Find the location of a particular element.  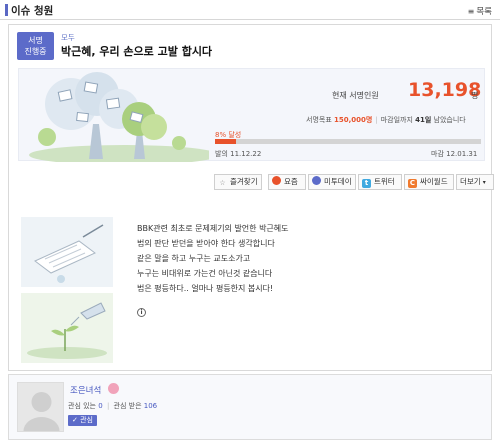

petition-title: 박근혜, 우리 손으로 고발 합시다 is located at coordinates (136, 51).